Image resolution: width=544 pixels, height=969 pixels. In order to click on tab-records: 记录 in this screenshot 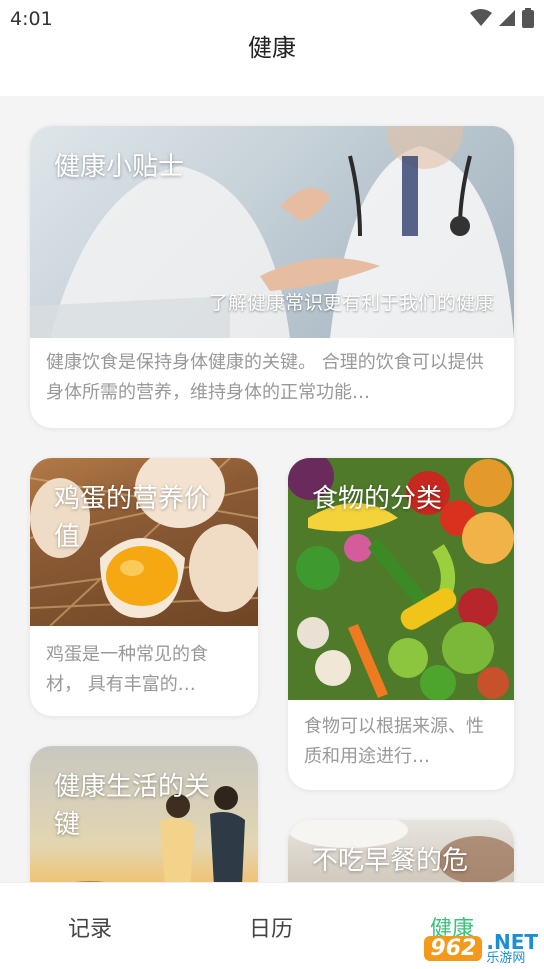, I will do `click(90, 927)`.